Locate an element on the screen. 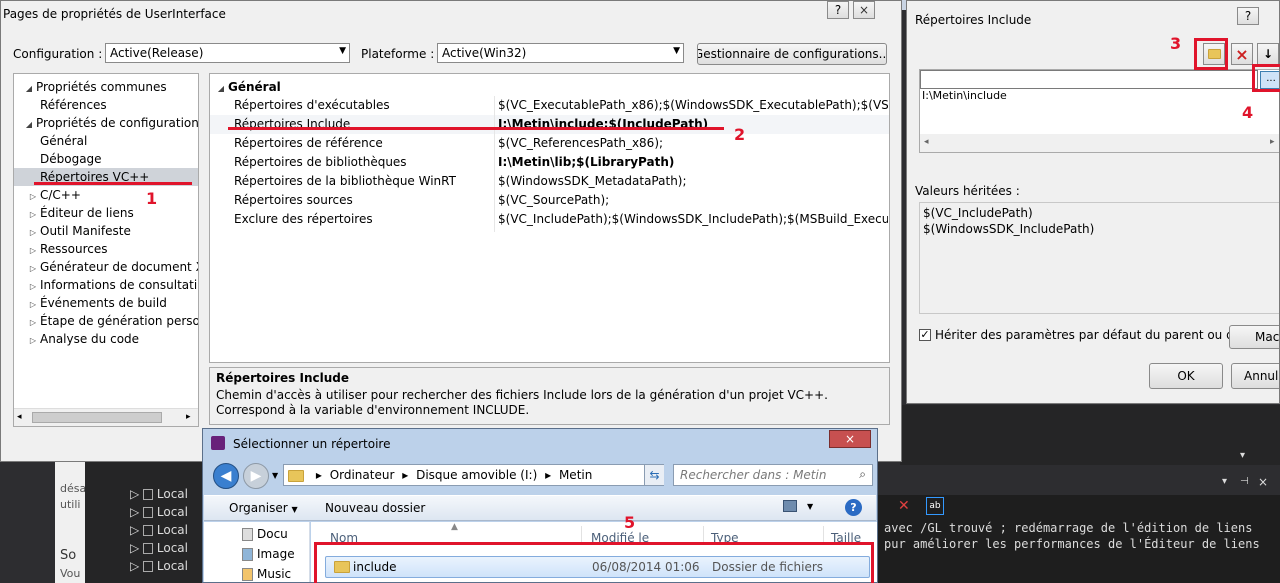 The image size is (1280, 583). tree-item: ▷ Informations de consultati is located at coordinates (106, 285).